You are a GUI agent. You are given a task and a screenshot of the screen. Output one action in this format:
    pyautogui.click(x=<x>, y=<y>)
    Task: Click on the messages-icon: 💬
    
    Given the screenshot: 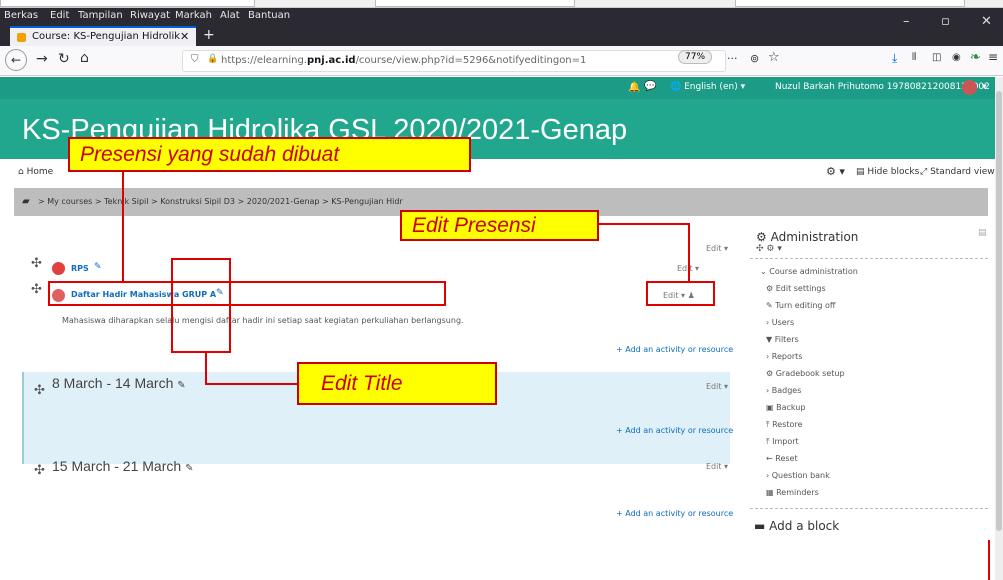 What is the action you would take?
    pyautogui.click(x=650, y=86)
    